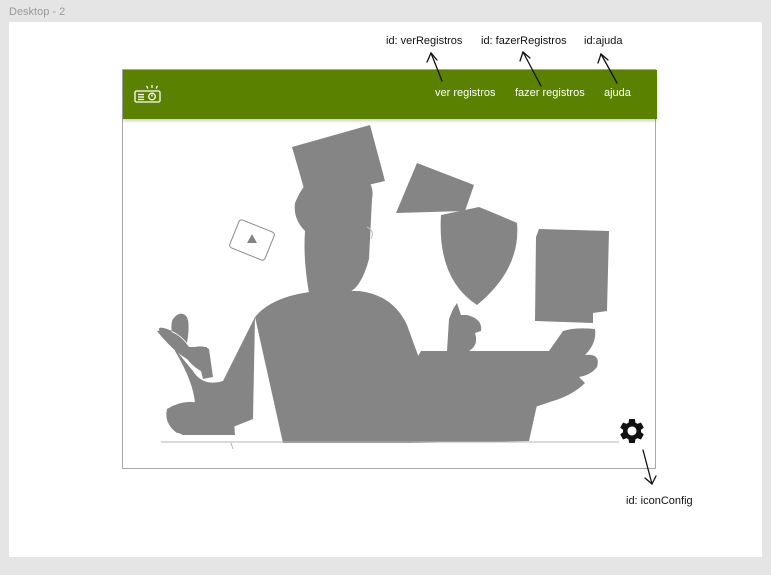 The height and width of the screenshot is (575, 771). What do you see at coordinates (37, 12) in the screenshot?
I see `frame-label: Desktop - 2` at bounding box center [37, 12].